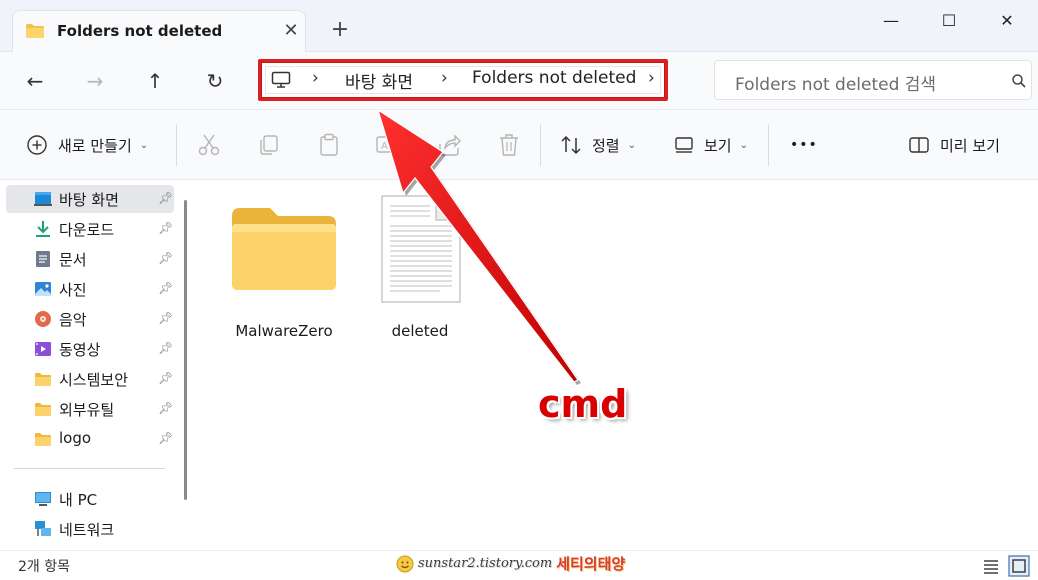 The width and height of the screenshot is (1038, 580). Describe the element at coordinates (87, 530) in the screenshot. I see `sidebar-item-label: 네트워크` at that location.